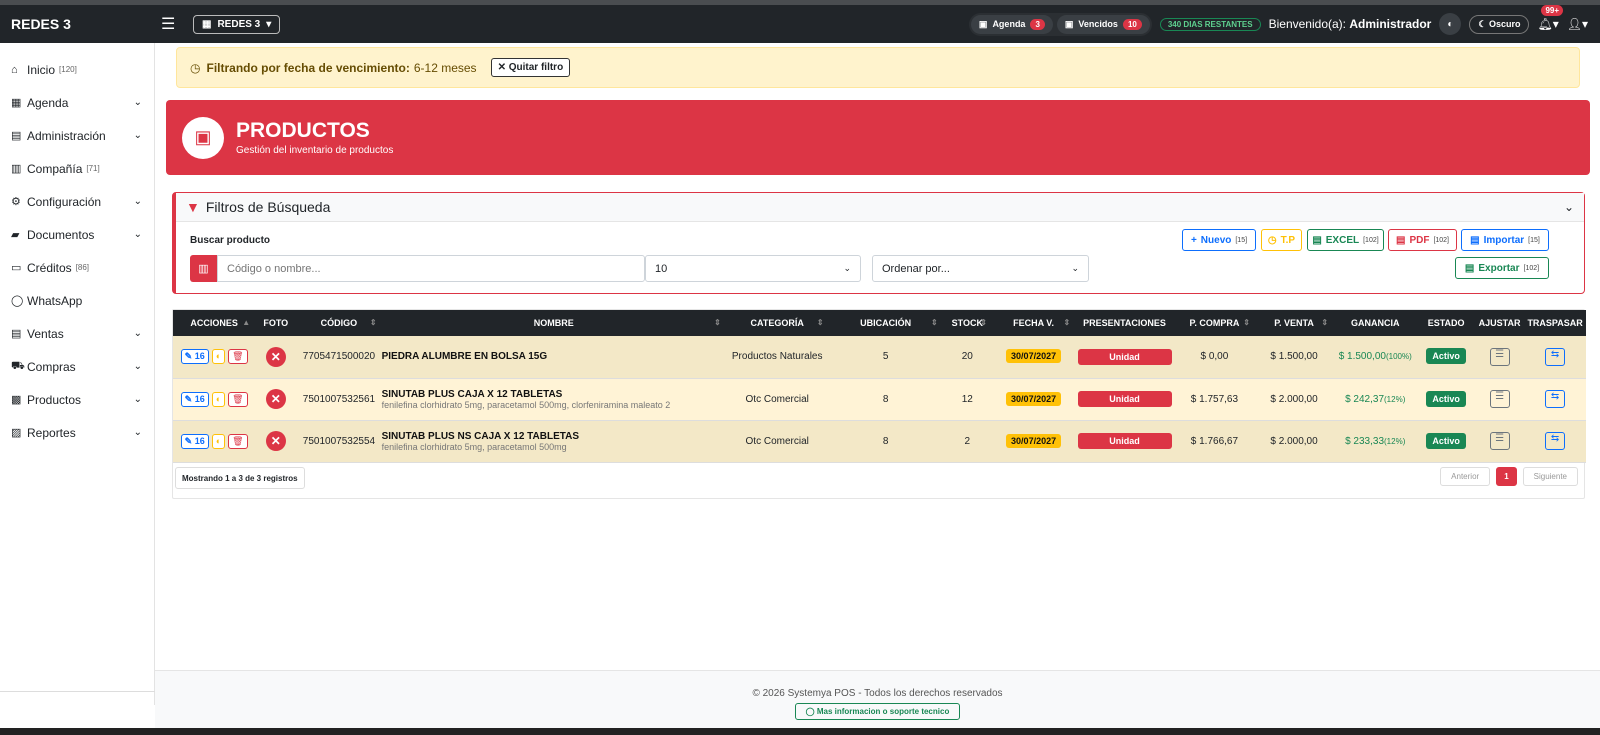 The image size is (1600, 735). I want to click on support-button: ◯ Mas informacion o soporte tecnico, so click(877, 711).